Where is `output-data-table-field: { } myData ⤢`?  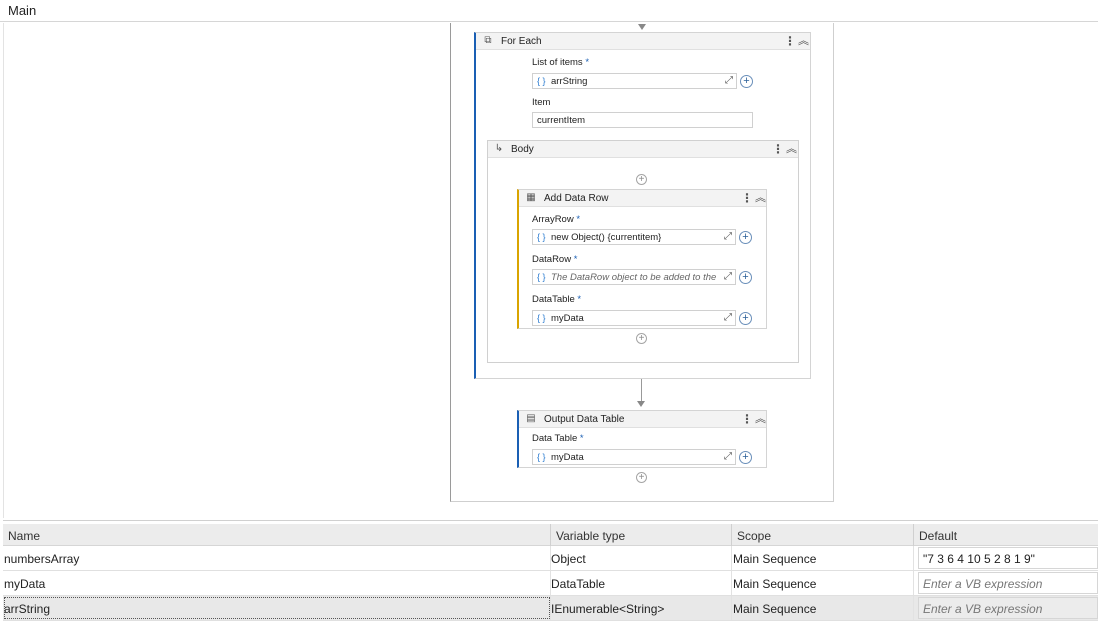
output-data-table-field: { } myData ⤢ is located at coordinates (634, 457).